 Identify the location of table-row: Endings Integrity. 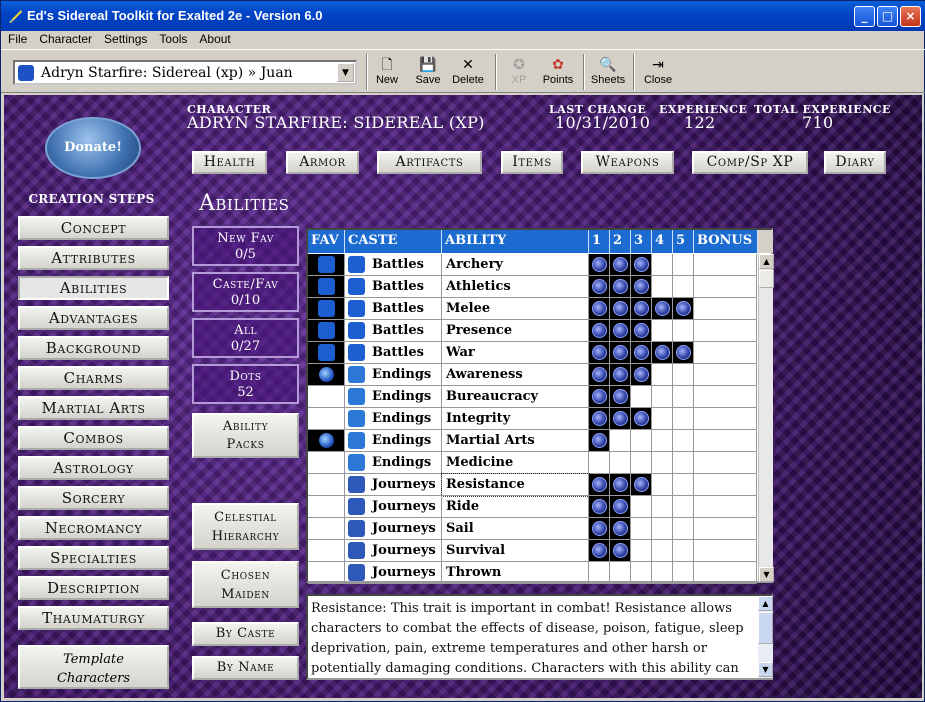
(532, 419).